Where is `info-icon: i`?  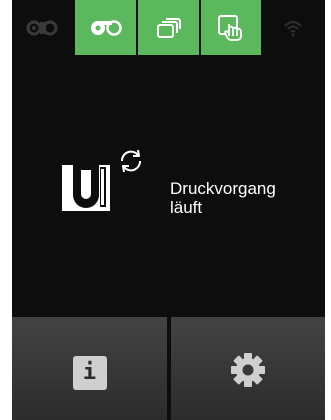
info-icon: i is located at coordinates (89, 372).